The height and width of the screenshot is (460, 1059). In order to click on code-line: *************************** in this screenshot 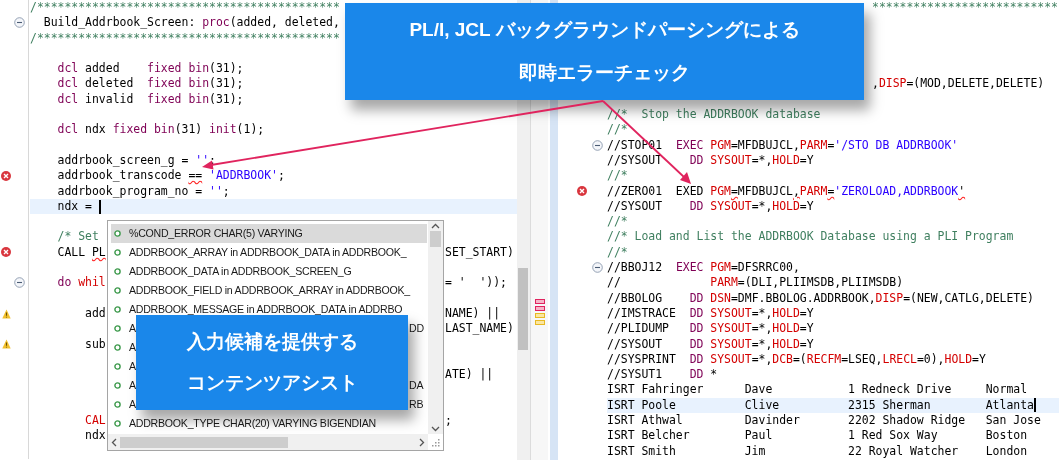, I will do `click(965, 8)`.